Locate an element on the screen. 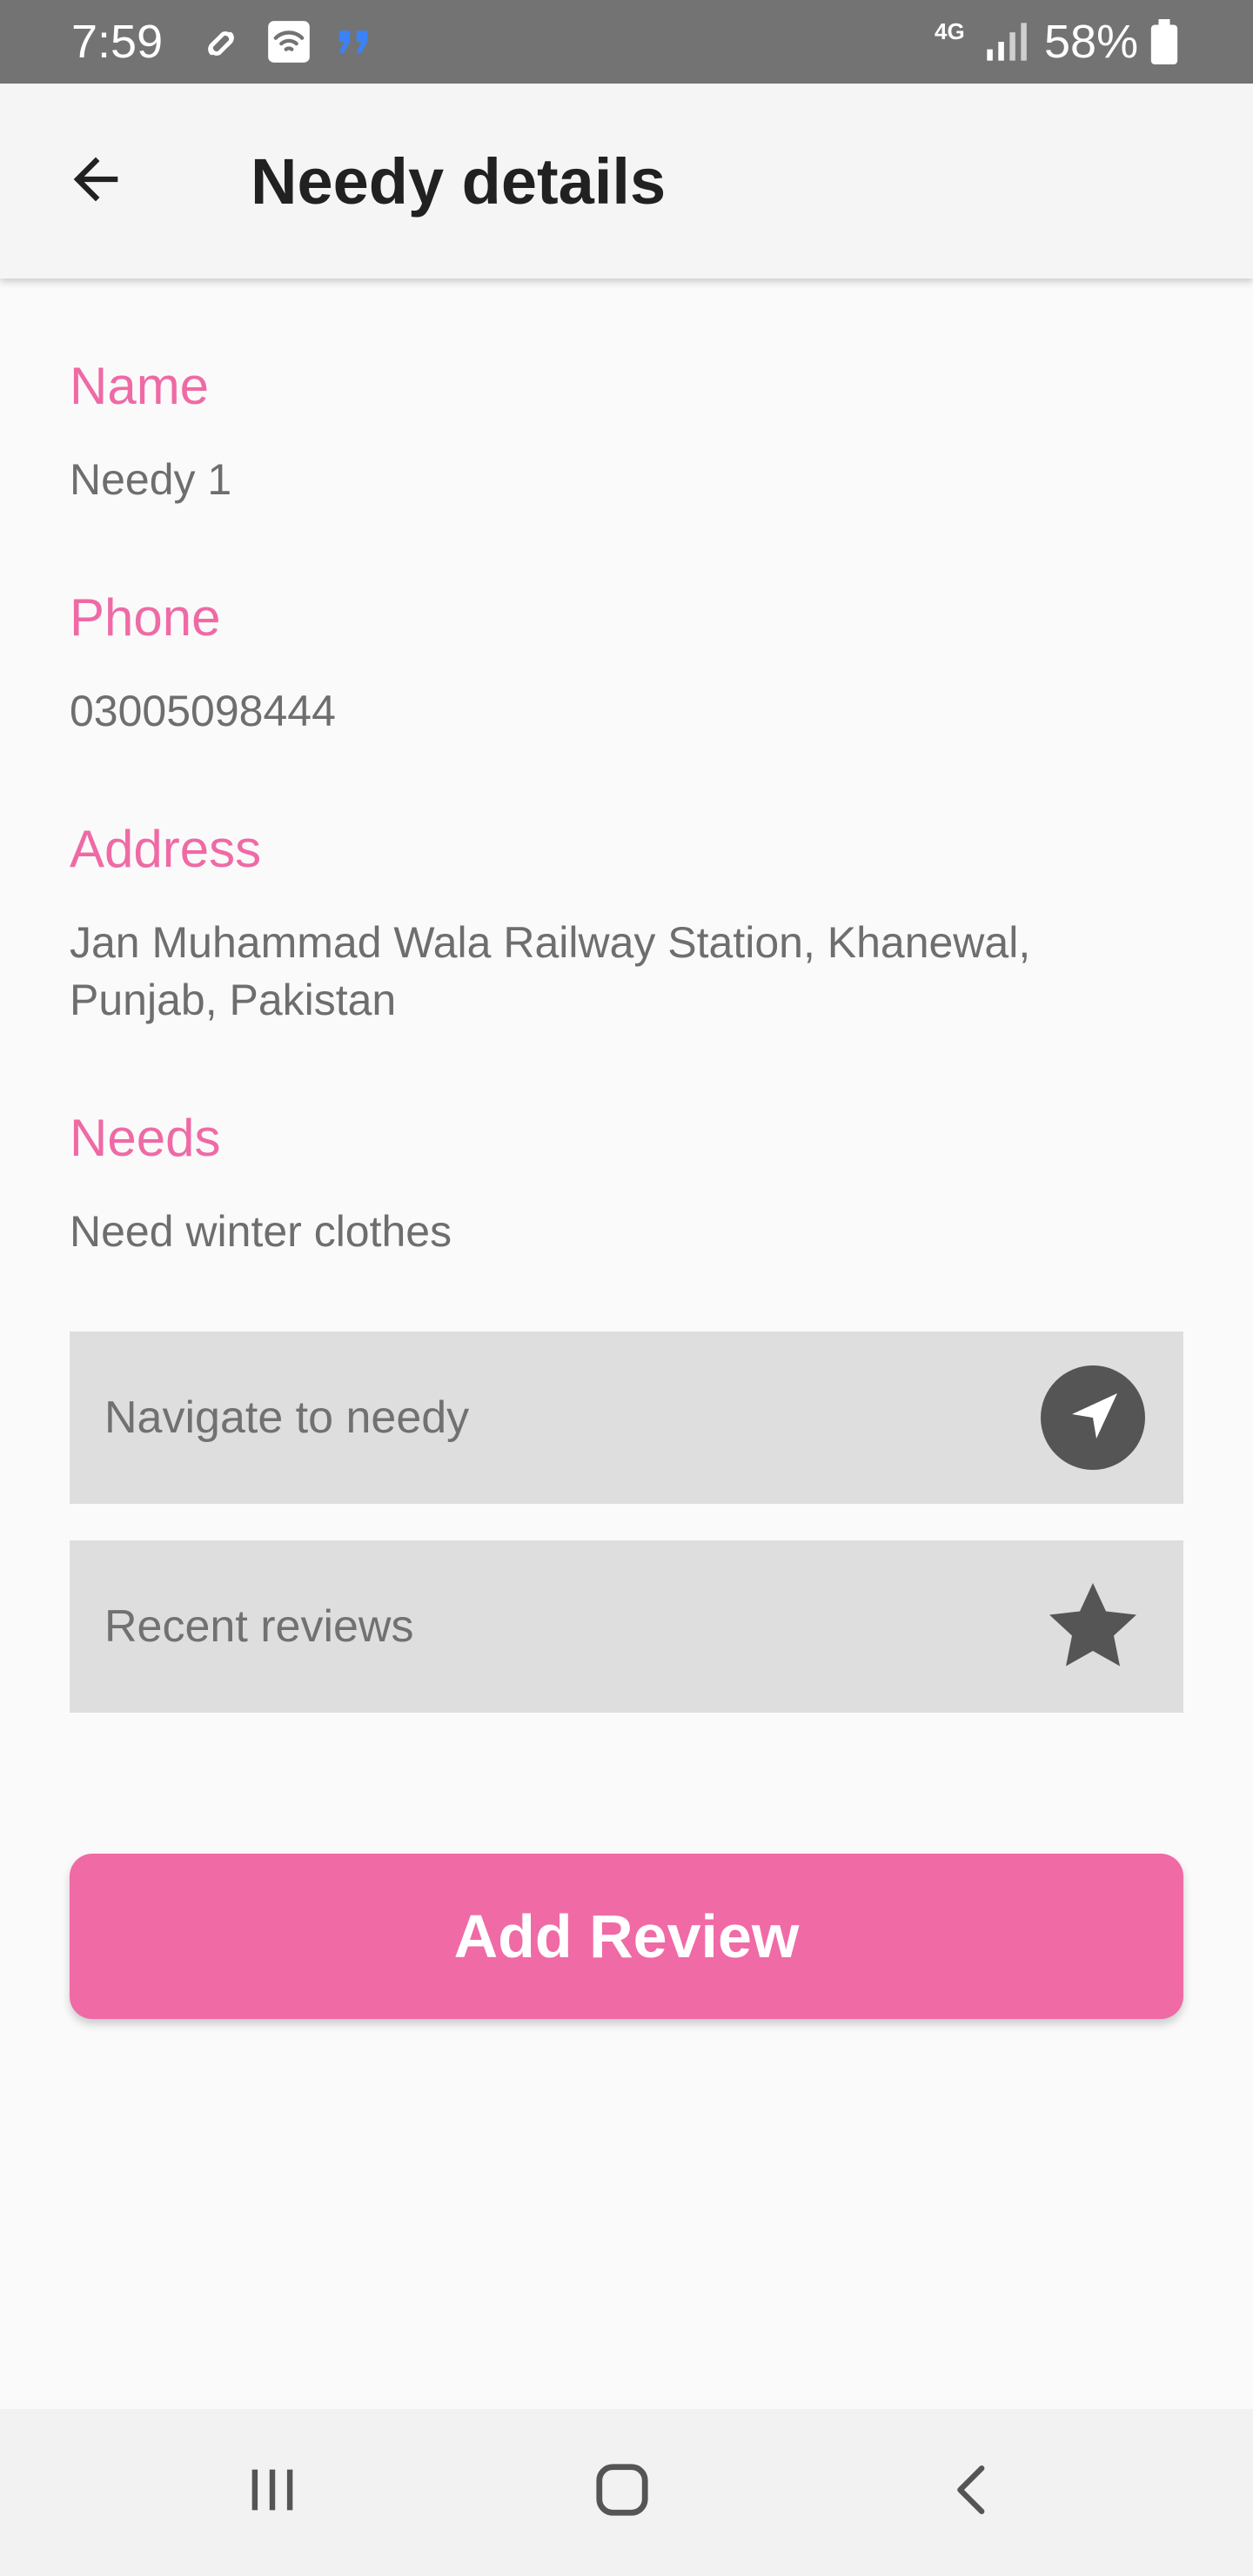  status-bar: 7:59 4G 58% is located at coordinates (626, 42).